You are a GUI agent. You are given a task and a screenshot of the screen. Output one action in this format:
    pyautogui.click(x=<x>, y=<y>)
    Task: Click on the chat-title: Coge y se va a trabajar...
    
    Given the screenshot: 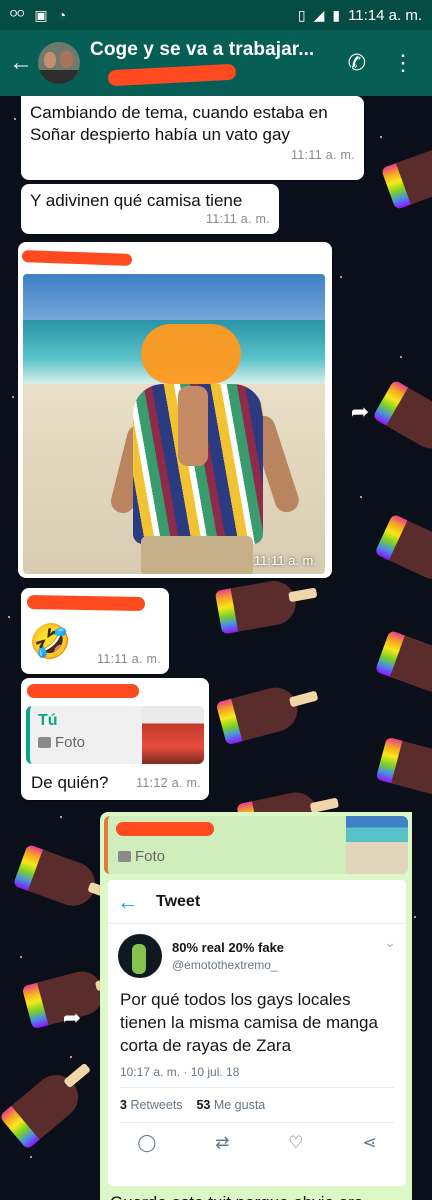 What is the action you would take?
    pyautogui.click(x=202, y=49)
    